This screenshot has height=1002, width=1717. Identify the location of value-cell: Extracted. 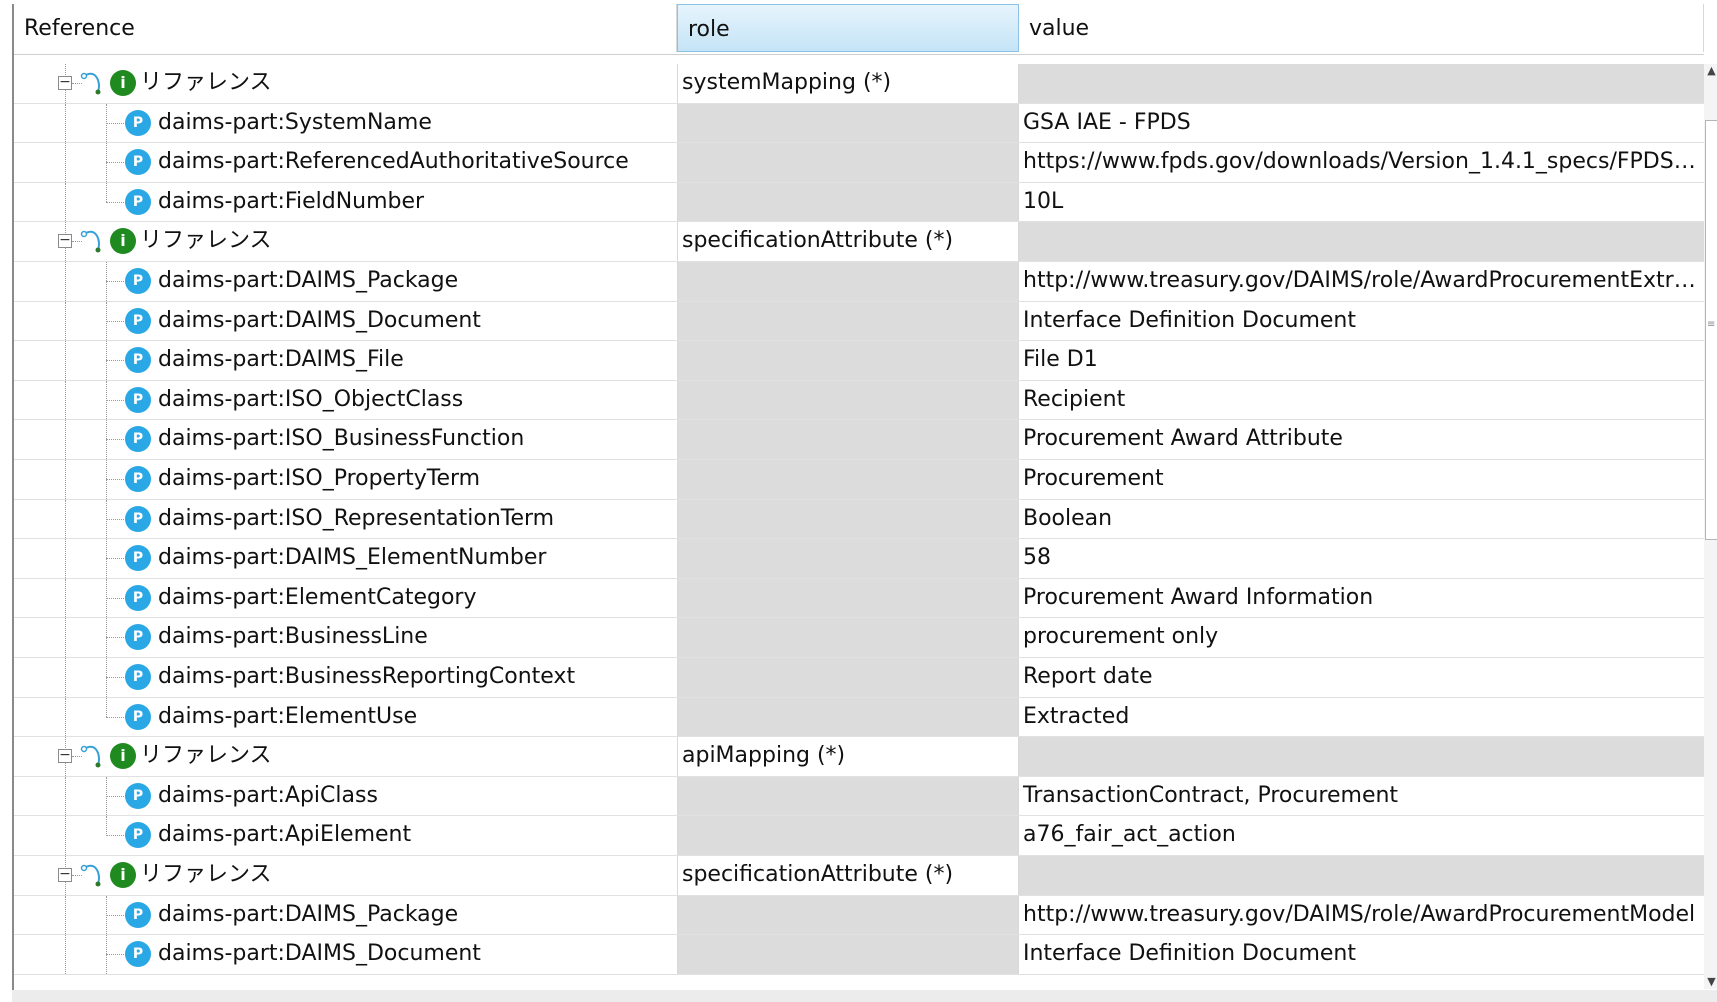
(1361, 717).